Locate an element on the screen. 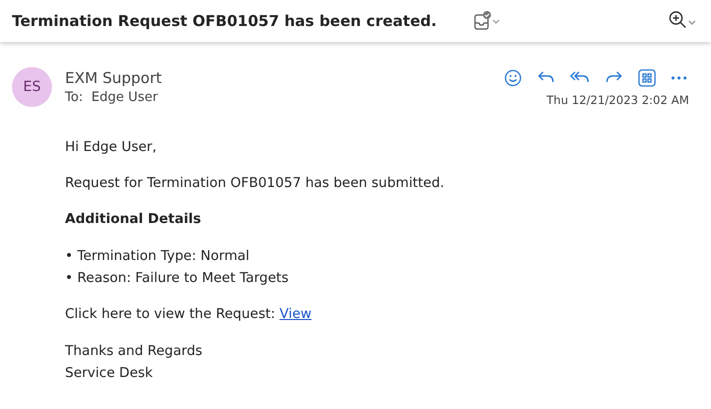  more-button is located at coordinates (679, 78).